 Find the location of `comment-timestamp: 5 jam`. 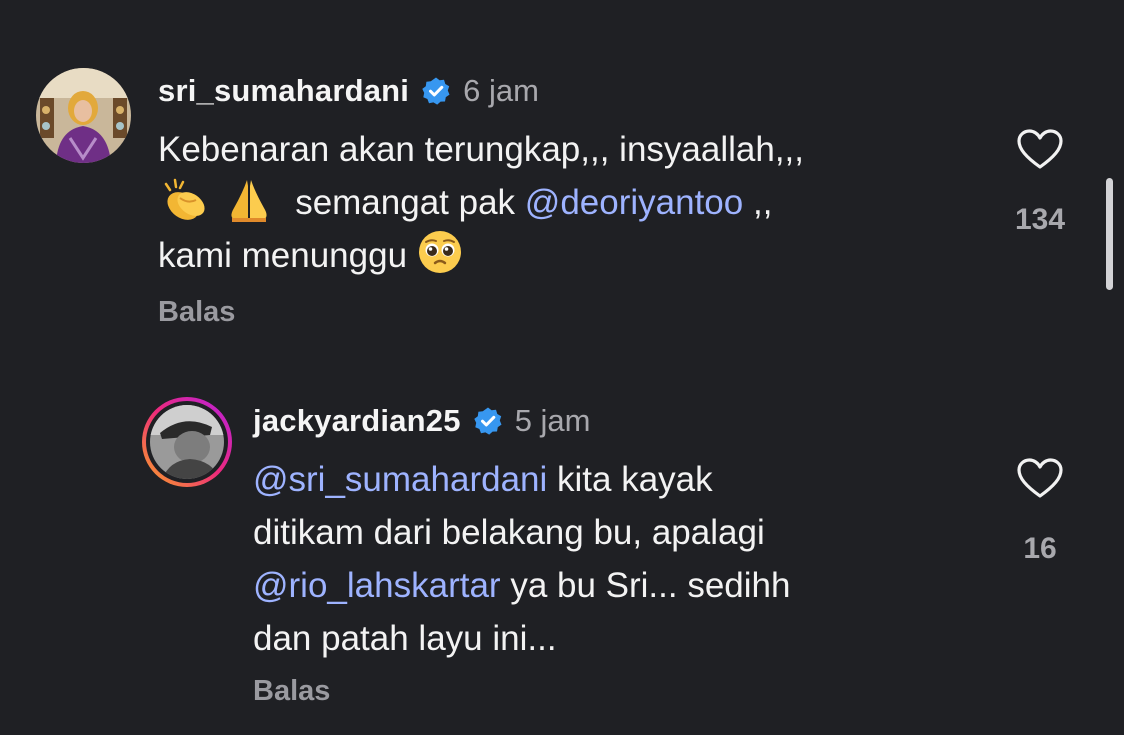

comment-timestamp: 5 jam is located at coordinates (552, 420).